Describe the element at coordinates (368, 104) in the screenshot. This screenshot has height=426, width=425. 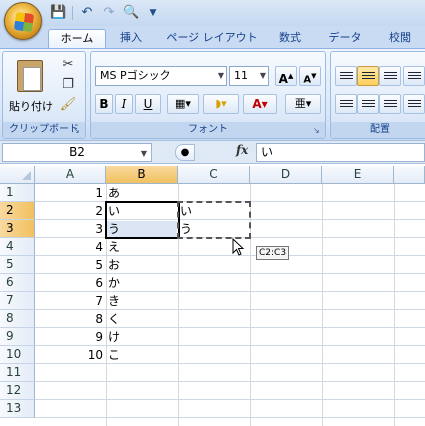
I see `align-center-button` at that location.